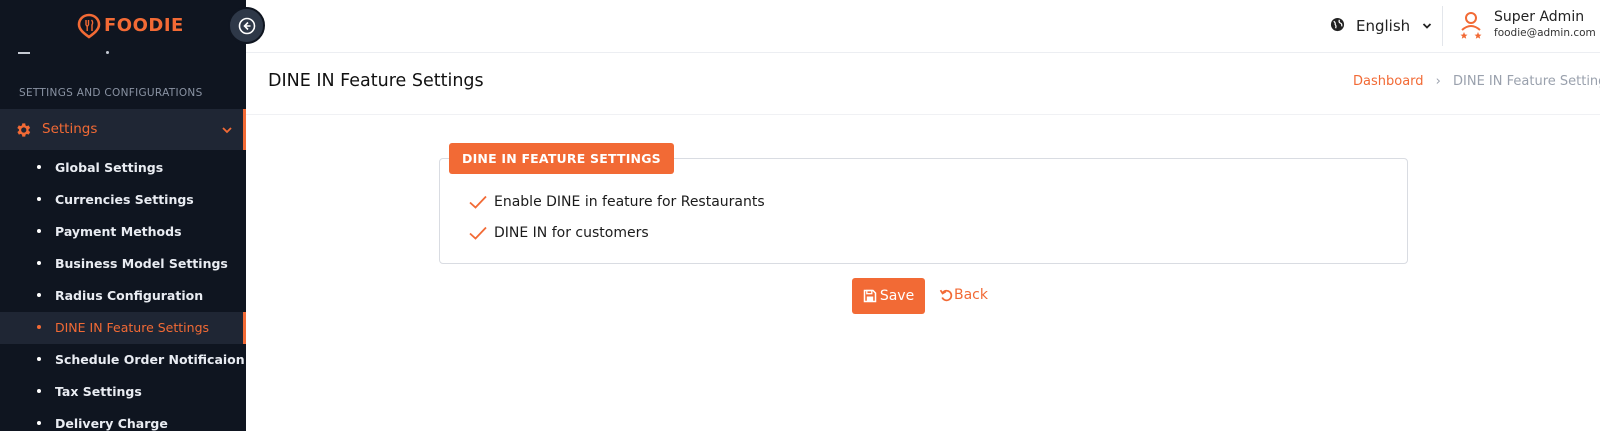 This screenshot has height=431, width=1600. I want to click on sidebar-subitem-global-settings: Global Settings, so click(123, 168).